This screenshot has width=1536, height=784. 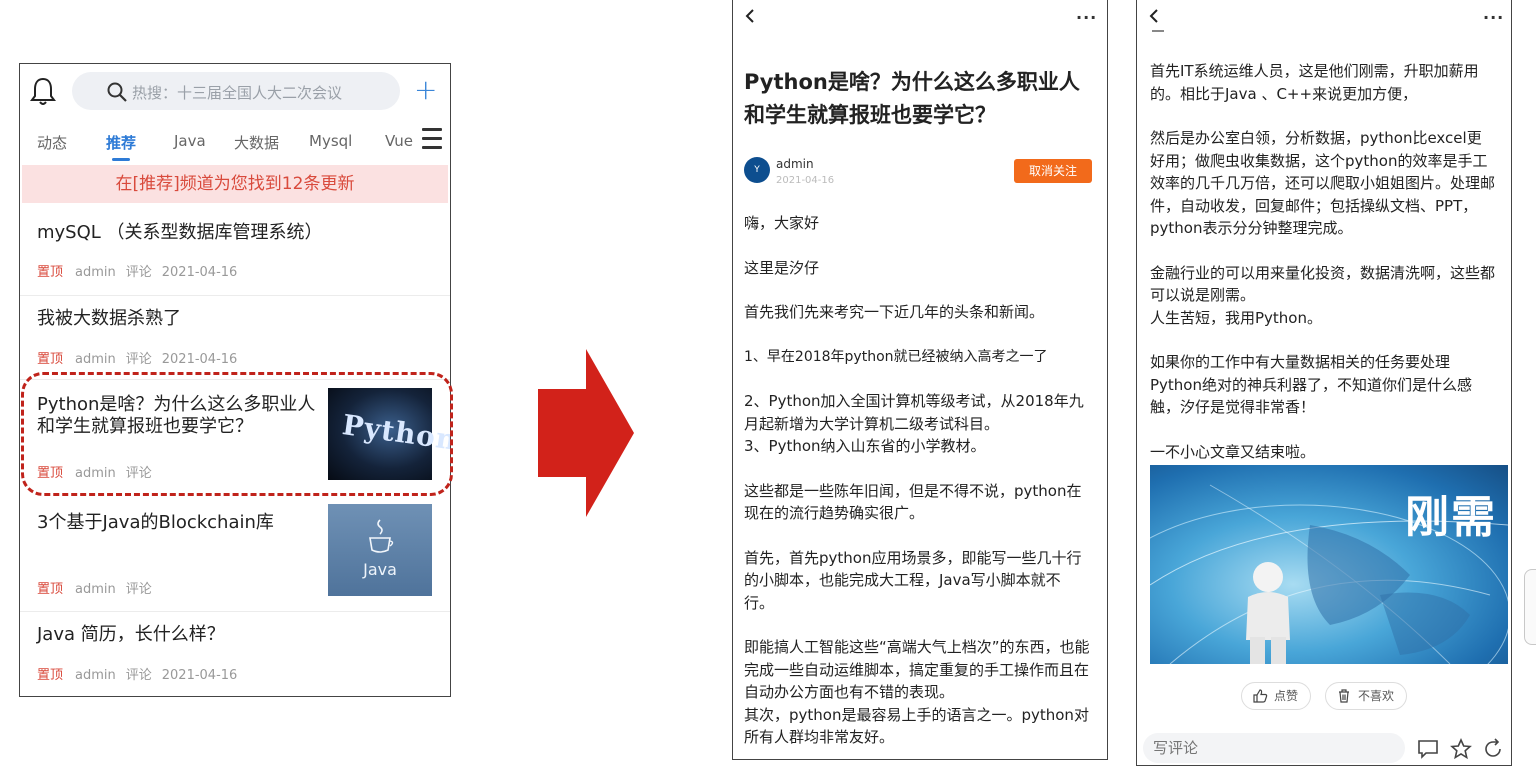 I want to click on update-notice: 在[推荐]频道为您找到12条更新, so click(x=235, y=184).